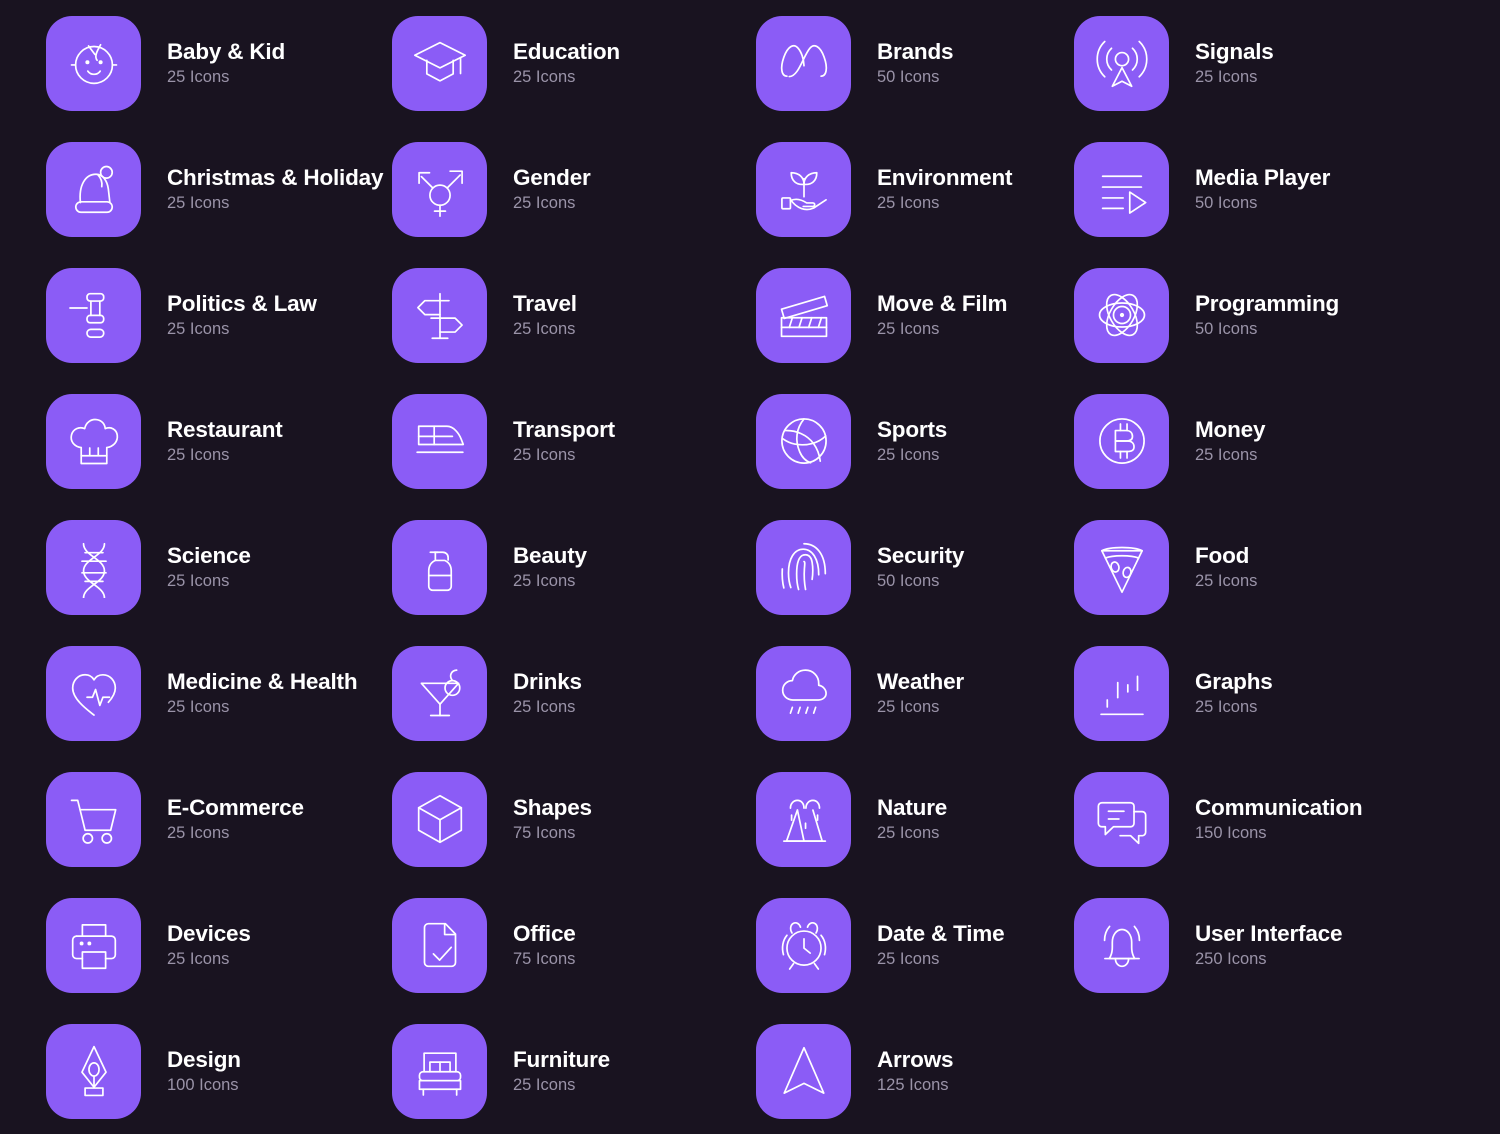  What do you see at coordinates (803, 441) in the screenshot?
I see `volleyball-icon` at bounding box center [803, 441].